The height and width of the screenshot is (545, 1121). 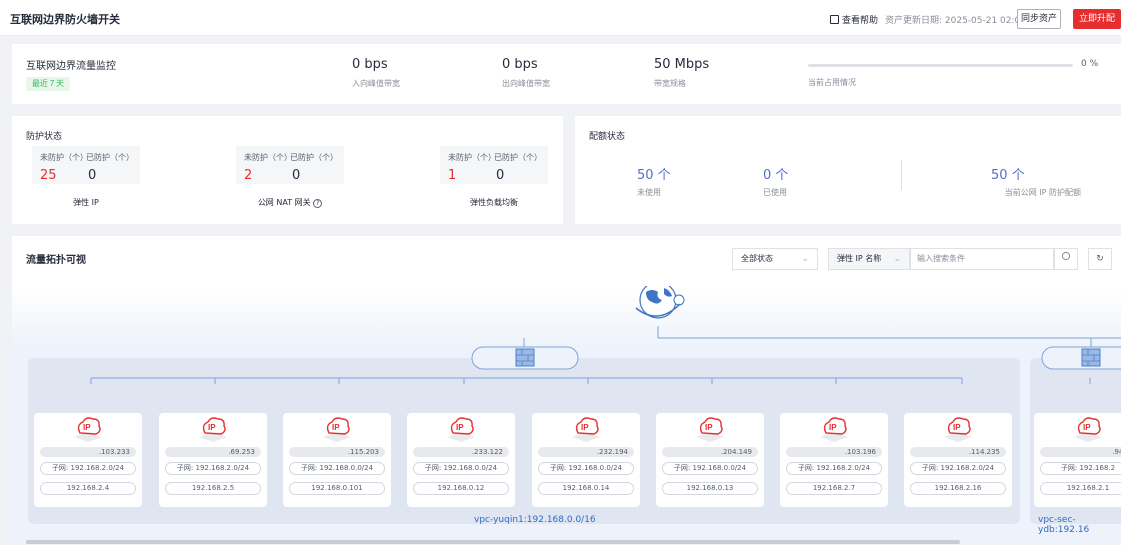 I want to click on public-ip: .115.203, so click(x=337, y=452).